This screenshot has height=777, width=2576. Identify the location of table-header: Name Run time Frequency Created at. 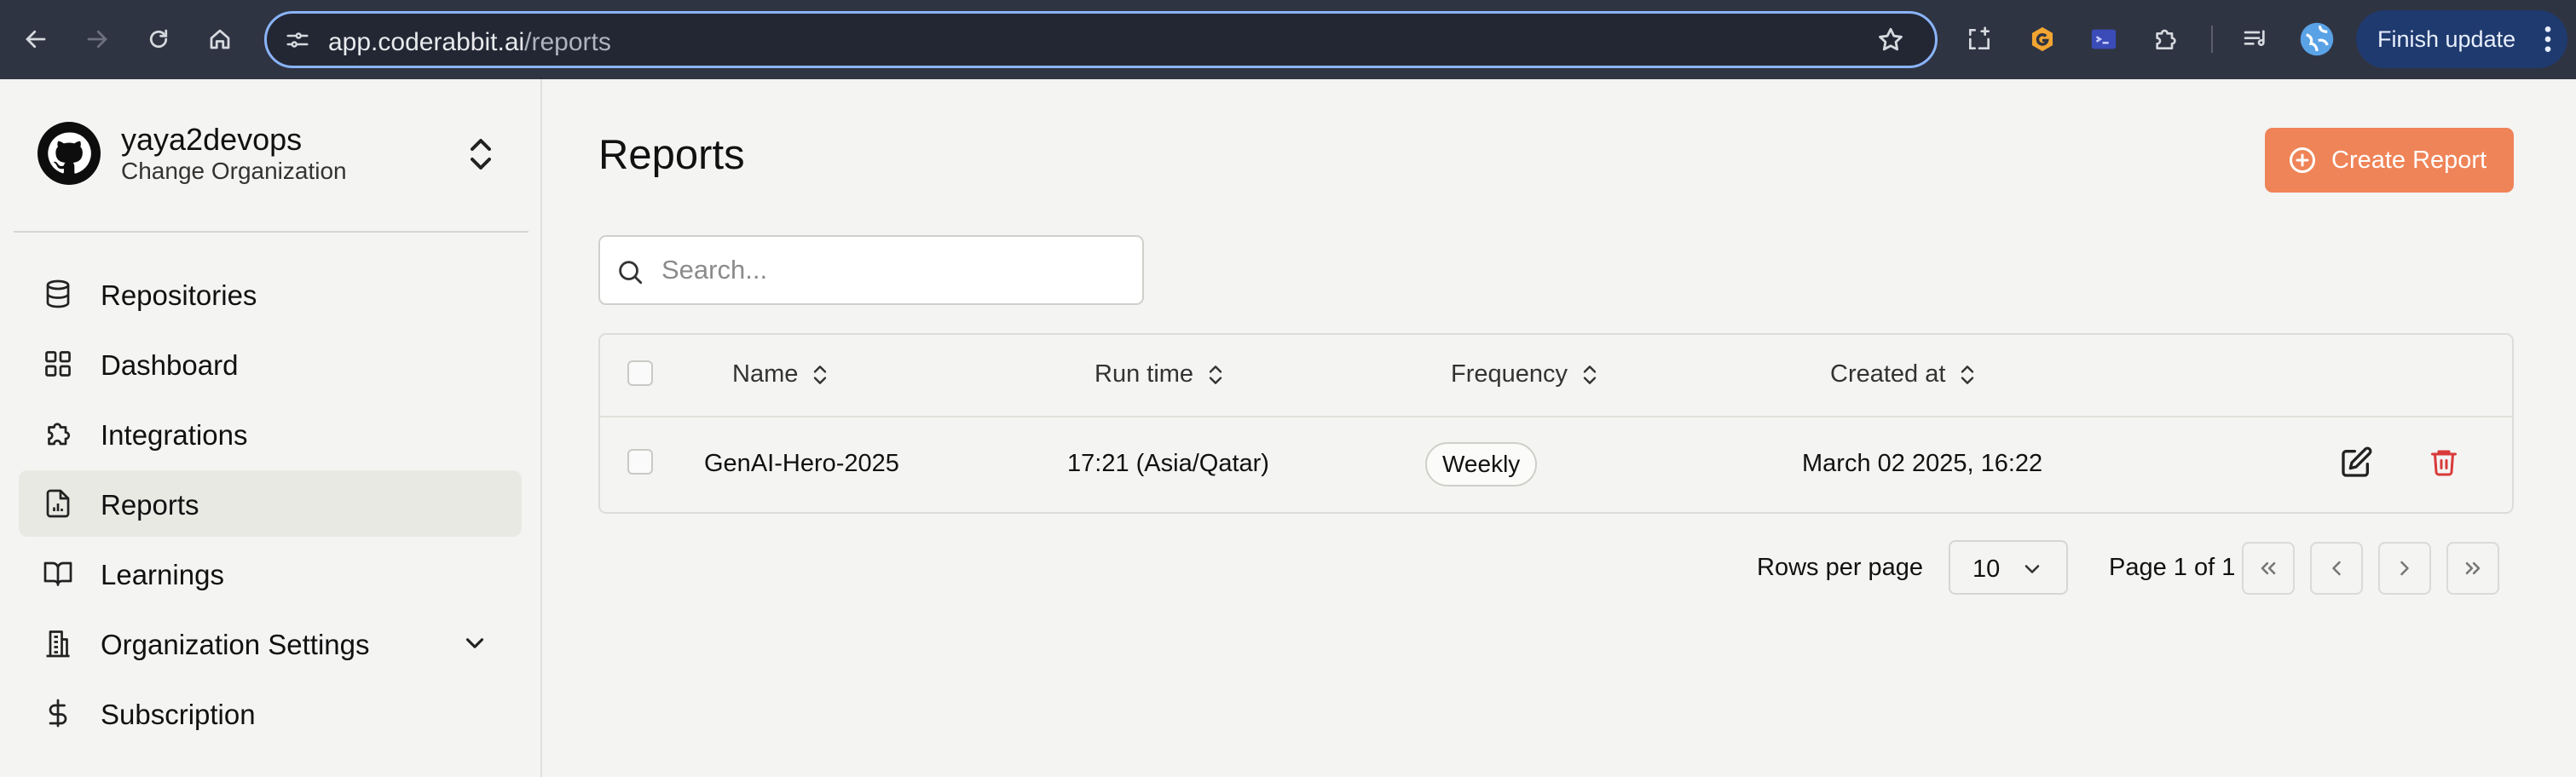
(1556, 376).